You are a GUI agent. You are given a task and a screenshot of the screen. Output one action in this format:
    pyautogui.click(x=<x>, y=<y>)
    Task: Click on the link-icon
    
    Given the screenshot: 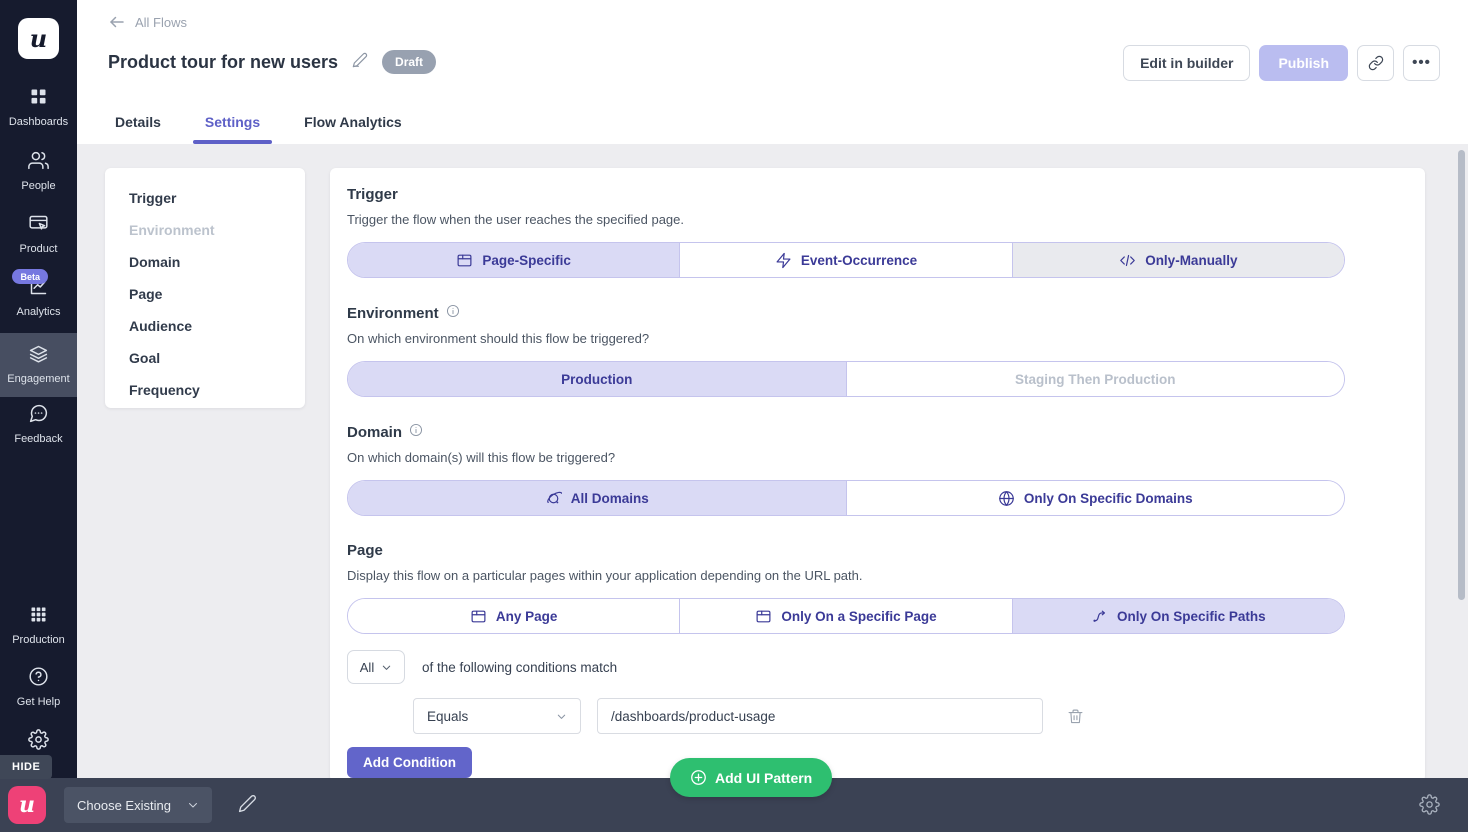 What is the action you would take?
    pyautogui.click(x=1375, y=63)
    